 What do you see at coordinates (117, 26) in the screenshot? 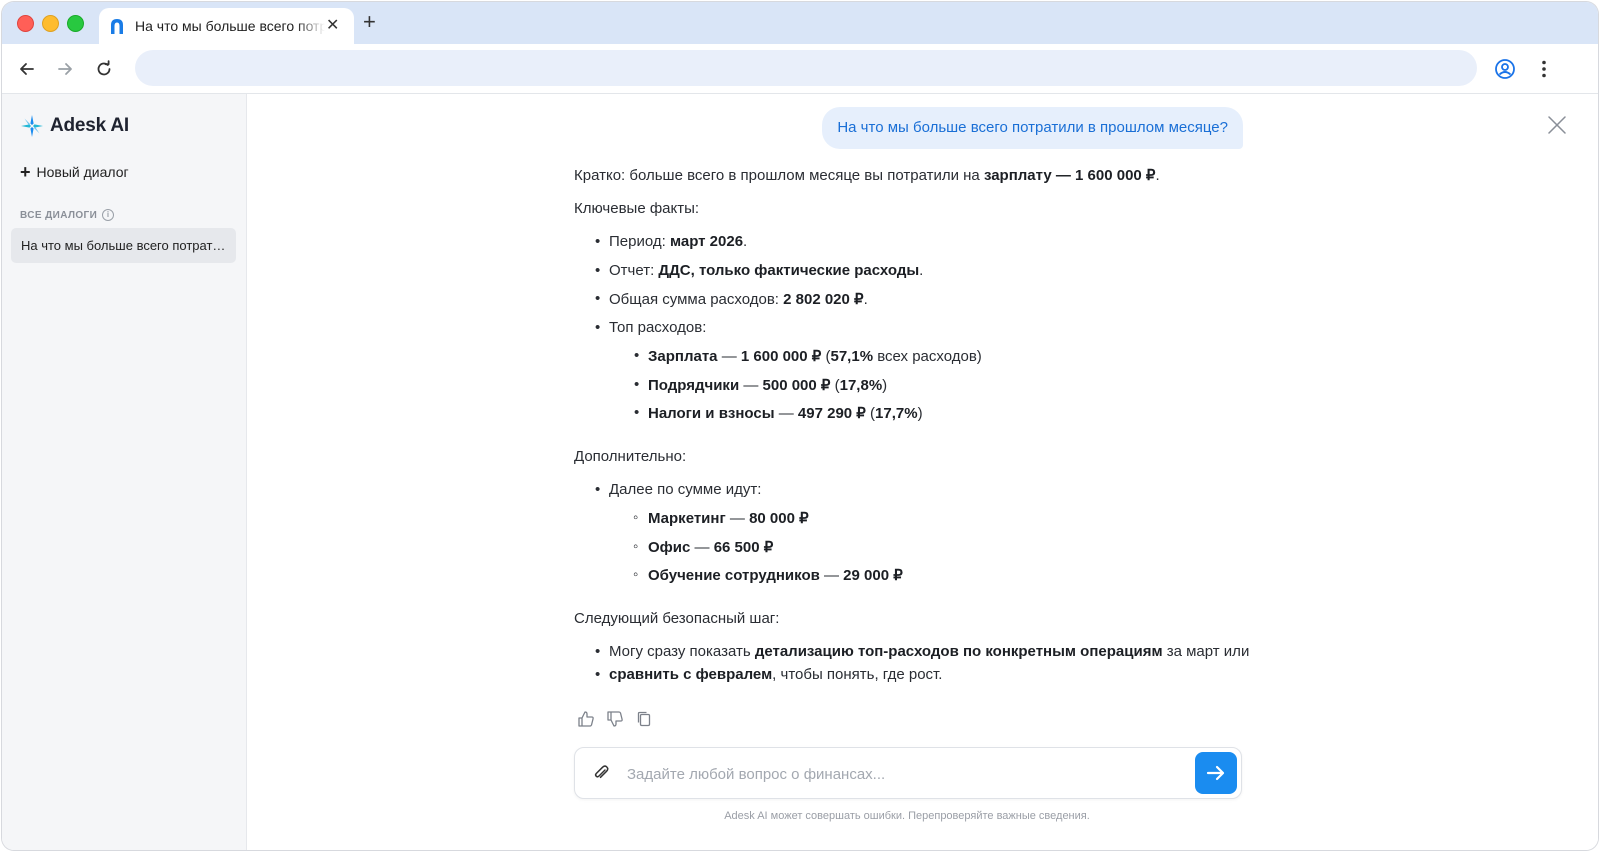
I see `adesk-favicon-icon` at bounding box center [117, 26].